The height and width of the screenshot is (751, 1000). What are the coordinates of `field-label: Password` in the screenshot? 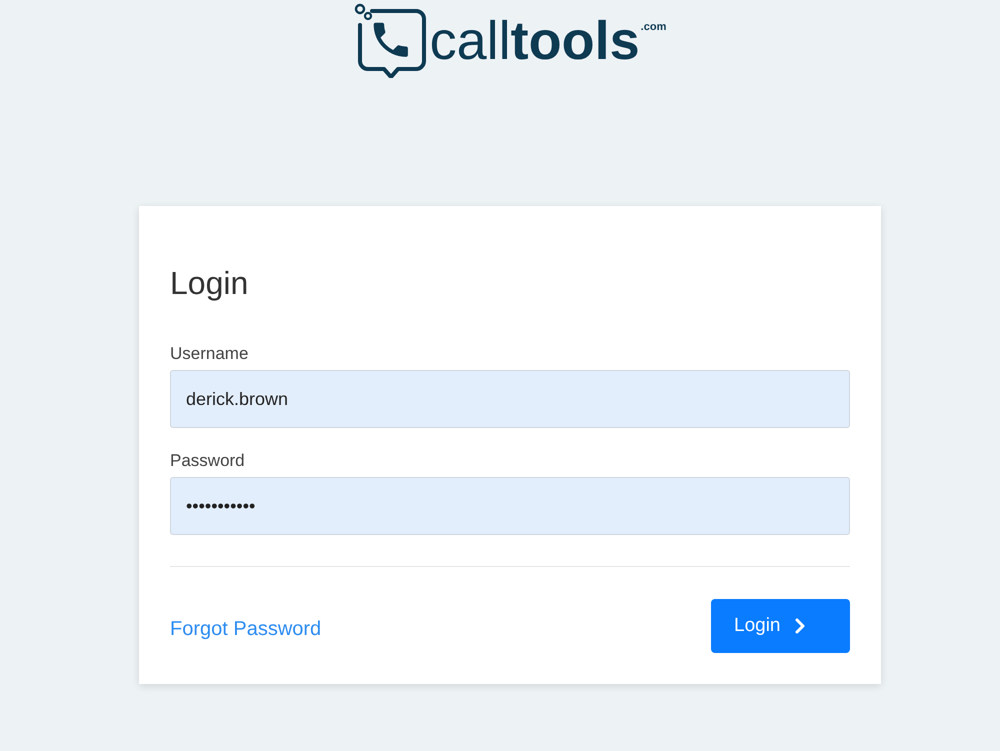 It's located at (207, 461).